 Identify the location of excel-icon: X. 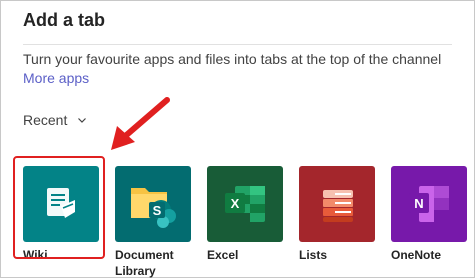
(245, 204).